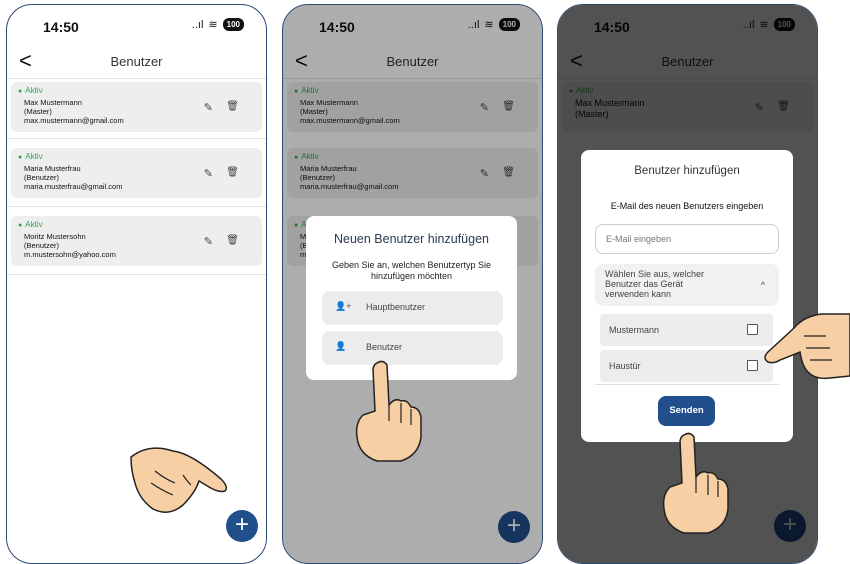 Image resolution: width=850 pixels, height=564 pixels. Describe the element at coordinates (74, 120) in the screenshot. I see `user-email: max.mustermann@gmail.com` at that location.